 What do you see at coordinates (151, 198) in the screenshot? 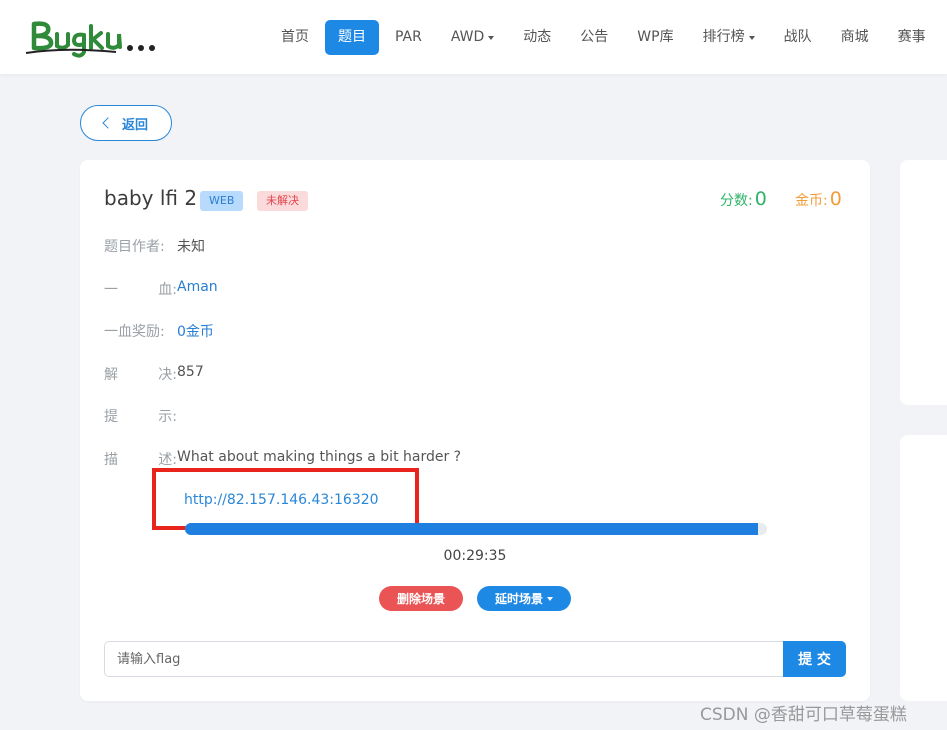
I see `challenge-title: baby lfi 2` at bounding box center [151, 198].